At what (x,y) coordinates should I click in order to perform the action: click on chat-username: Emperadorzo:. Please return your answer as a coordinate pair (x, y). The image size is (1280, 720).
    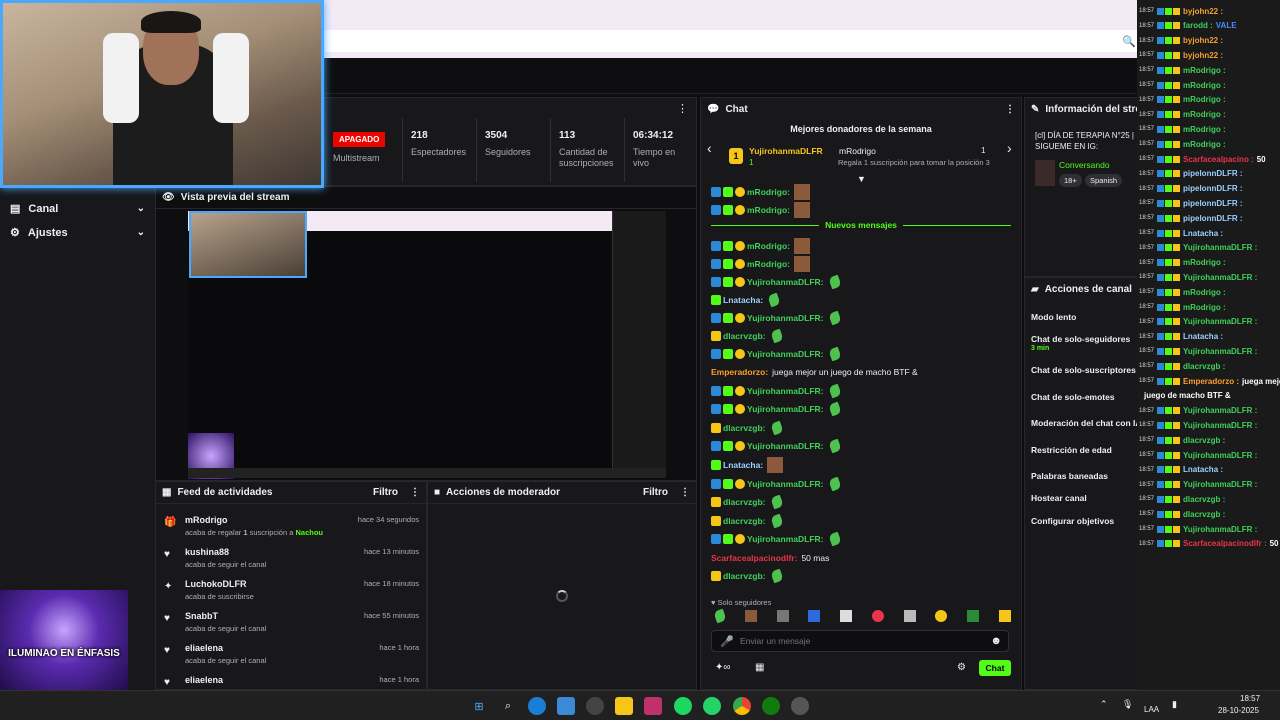
    Looking at the image, I should click on (739, 372).